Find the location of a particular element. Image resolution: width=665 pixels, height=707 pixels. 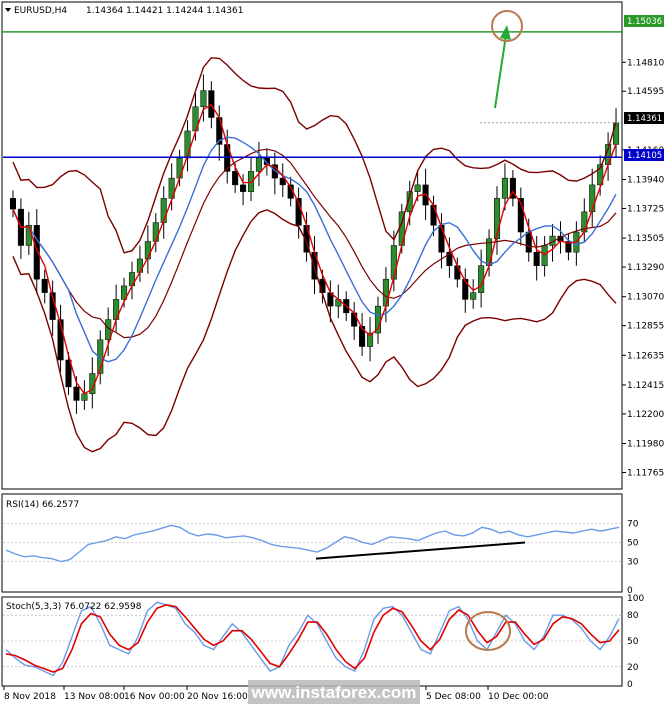

time-axis-label: 13 Nov 08:00 is located at coordinates (94, 697).